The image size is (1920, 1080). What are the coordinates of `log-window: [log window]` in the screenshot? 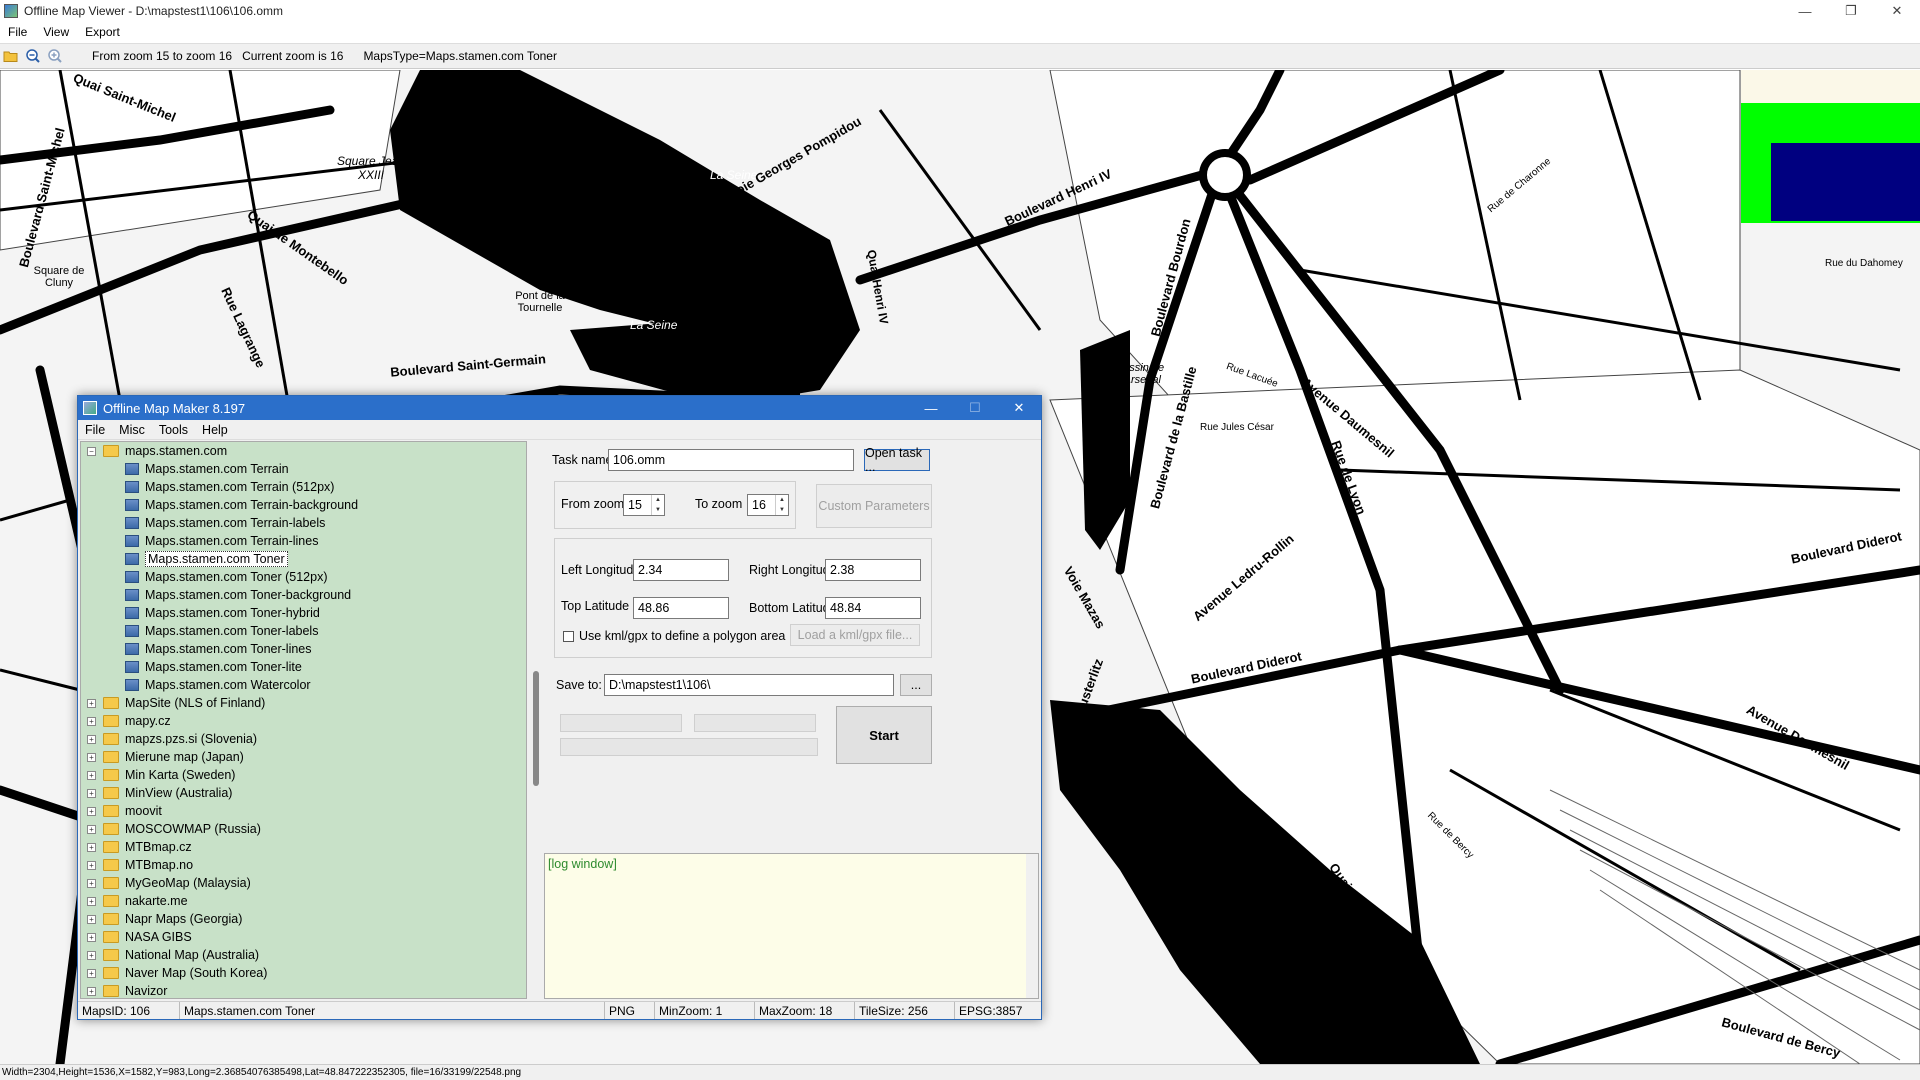 It's located at (791, 926).